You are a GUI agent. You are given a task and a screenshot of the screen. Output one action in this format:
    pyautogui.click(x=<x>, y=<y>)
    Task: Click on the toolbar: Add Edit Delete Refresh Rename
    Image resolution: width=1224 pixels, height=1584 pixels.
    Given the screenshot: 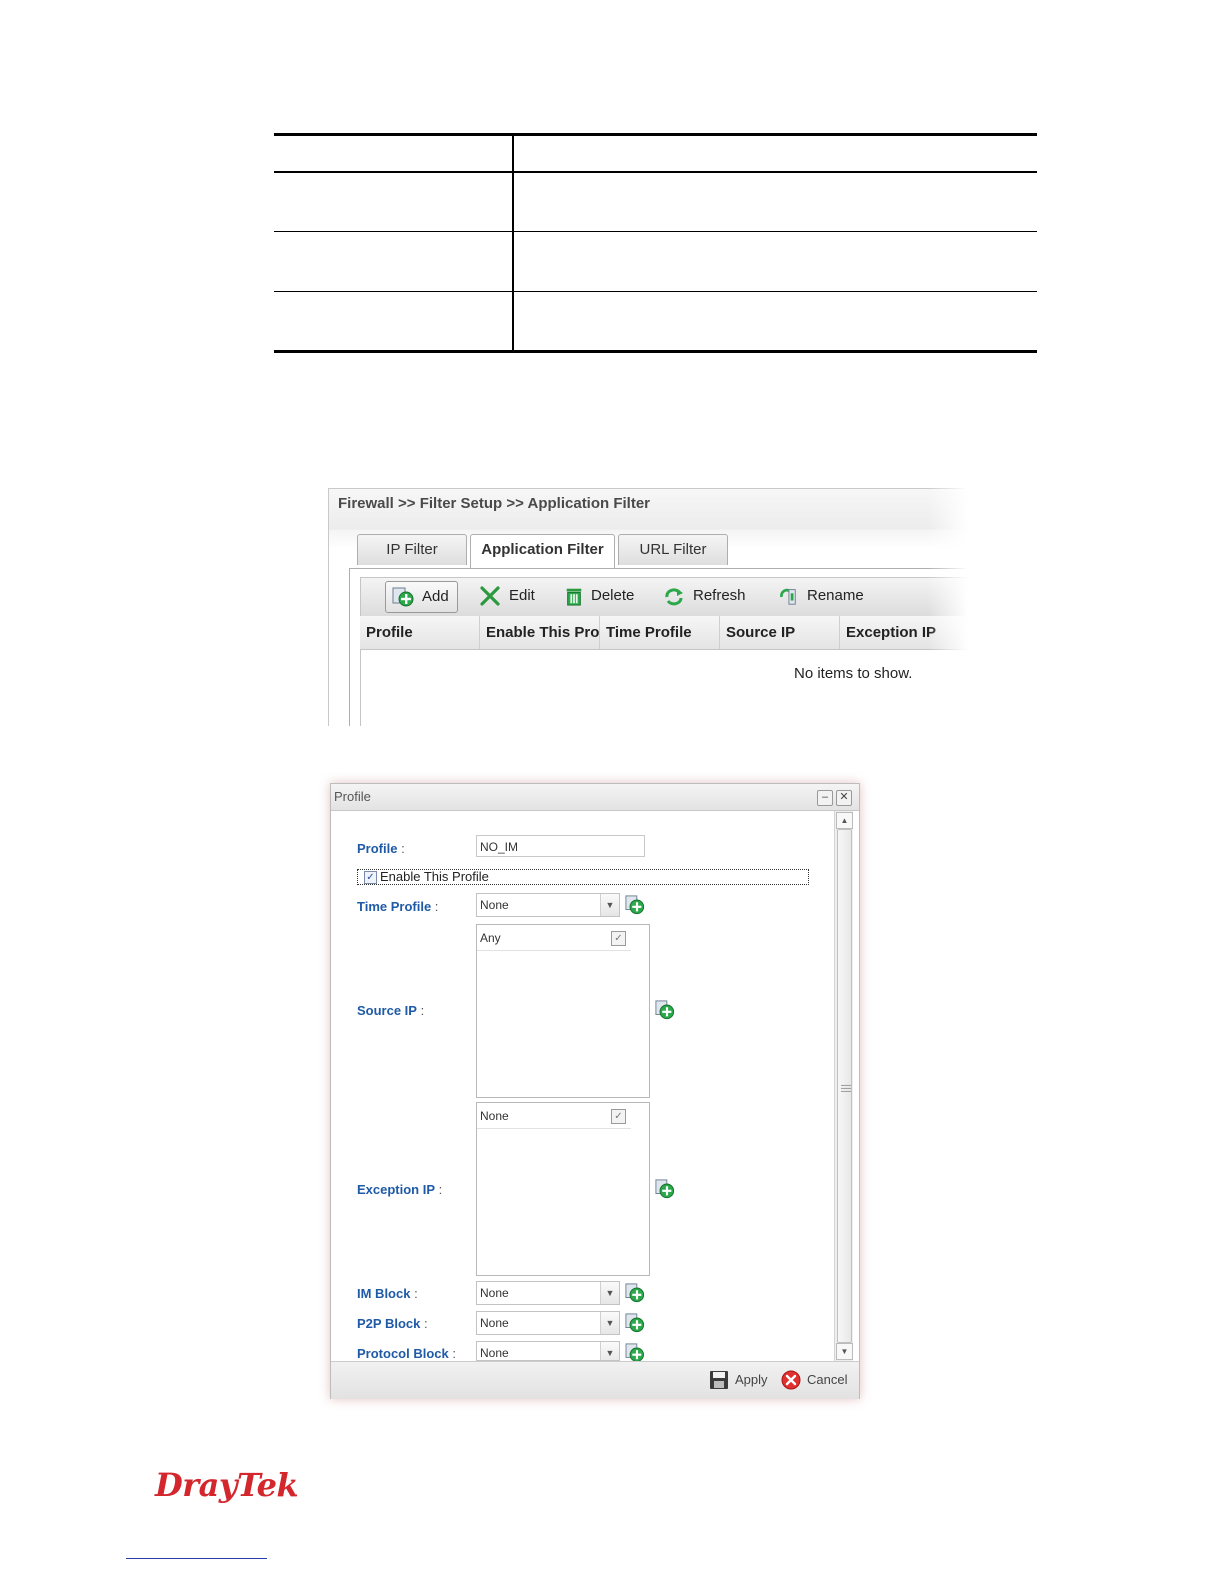 What is the action you would take?
    pyautogui.click(x=664, y=597)
    